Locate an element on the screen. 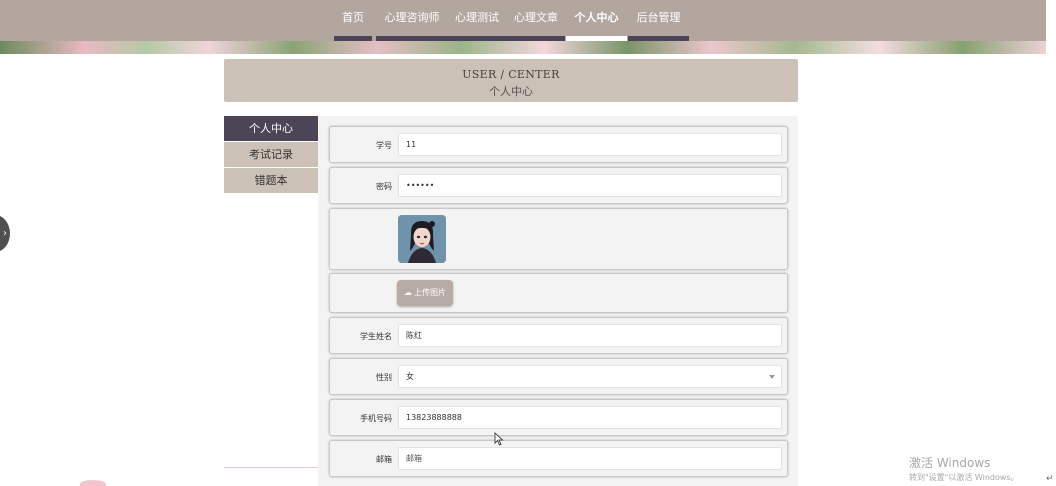 The height and width of the screenshot is (486, 1056). gender-label: 性别 is located at coordinates (384, 377).